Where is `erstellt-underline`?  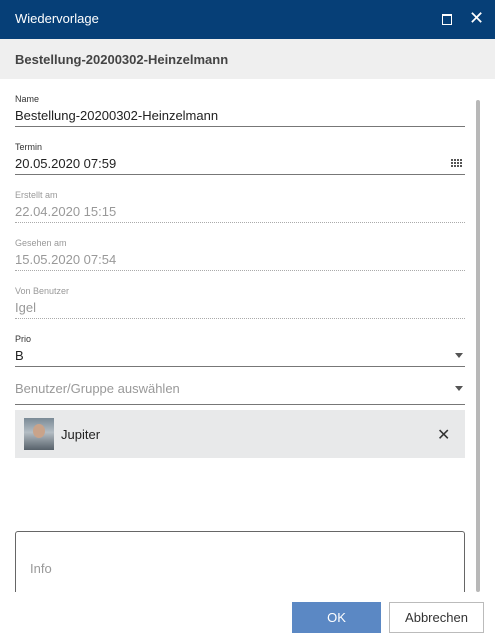
erstellt-underline is located at coordinates (240, 222).